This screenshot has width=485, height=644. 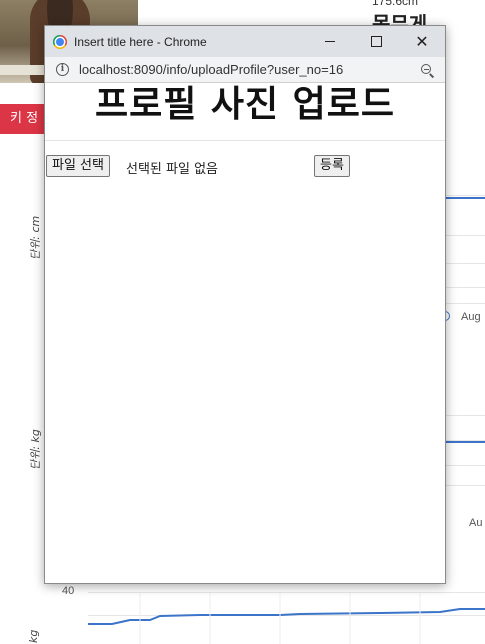 What do you see at coordinates (245, 104) in the screenshot?
I see `page-title: 프로필 사진 업로드` at bounding box center [245, 104].